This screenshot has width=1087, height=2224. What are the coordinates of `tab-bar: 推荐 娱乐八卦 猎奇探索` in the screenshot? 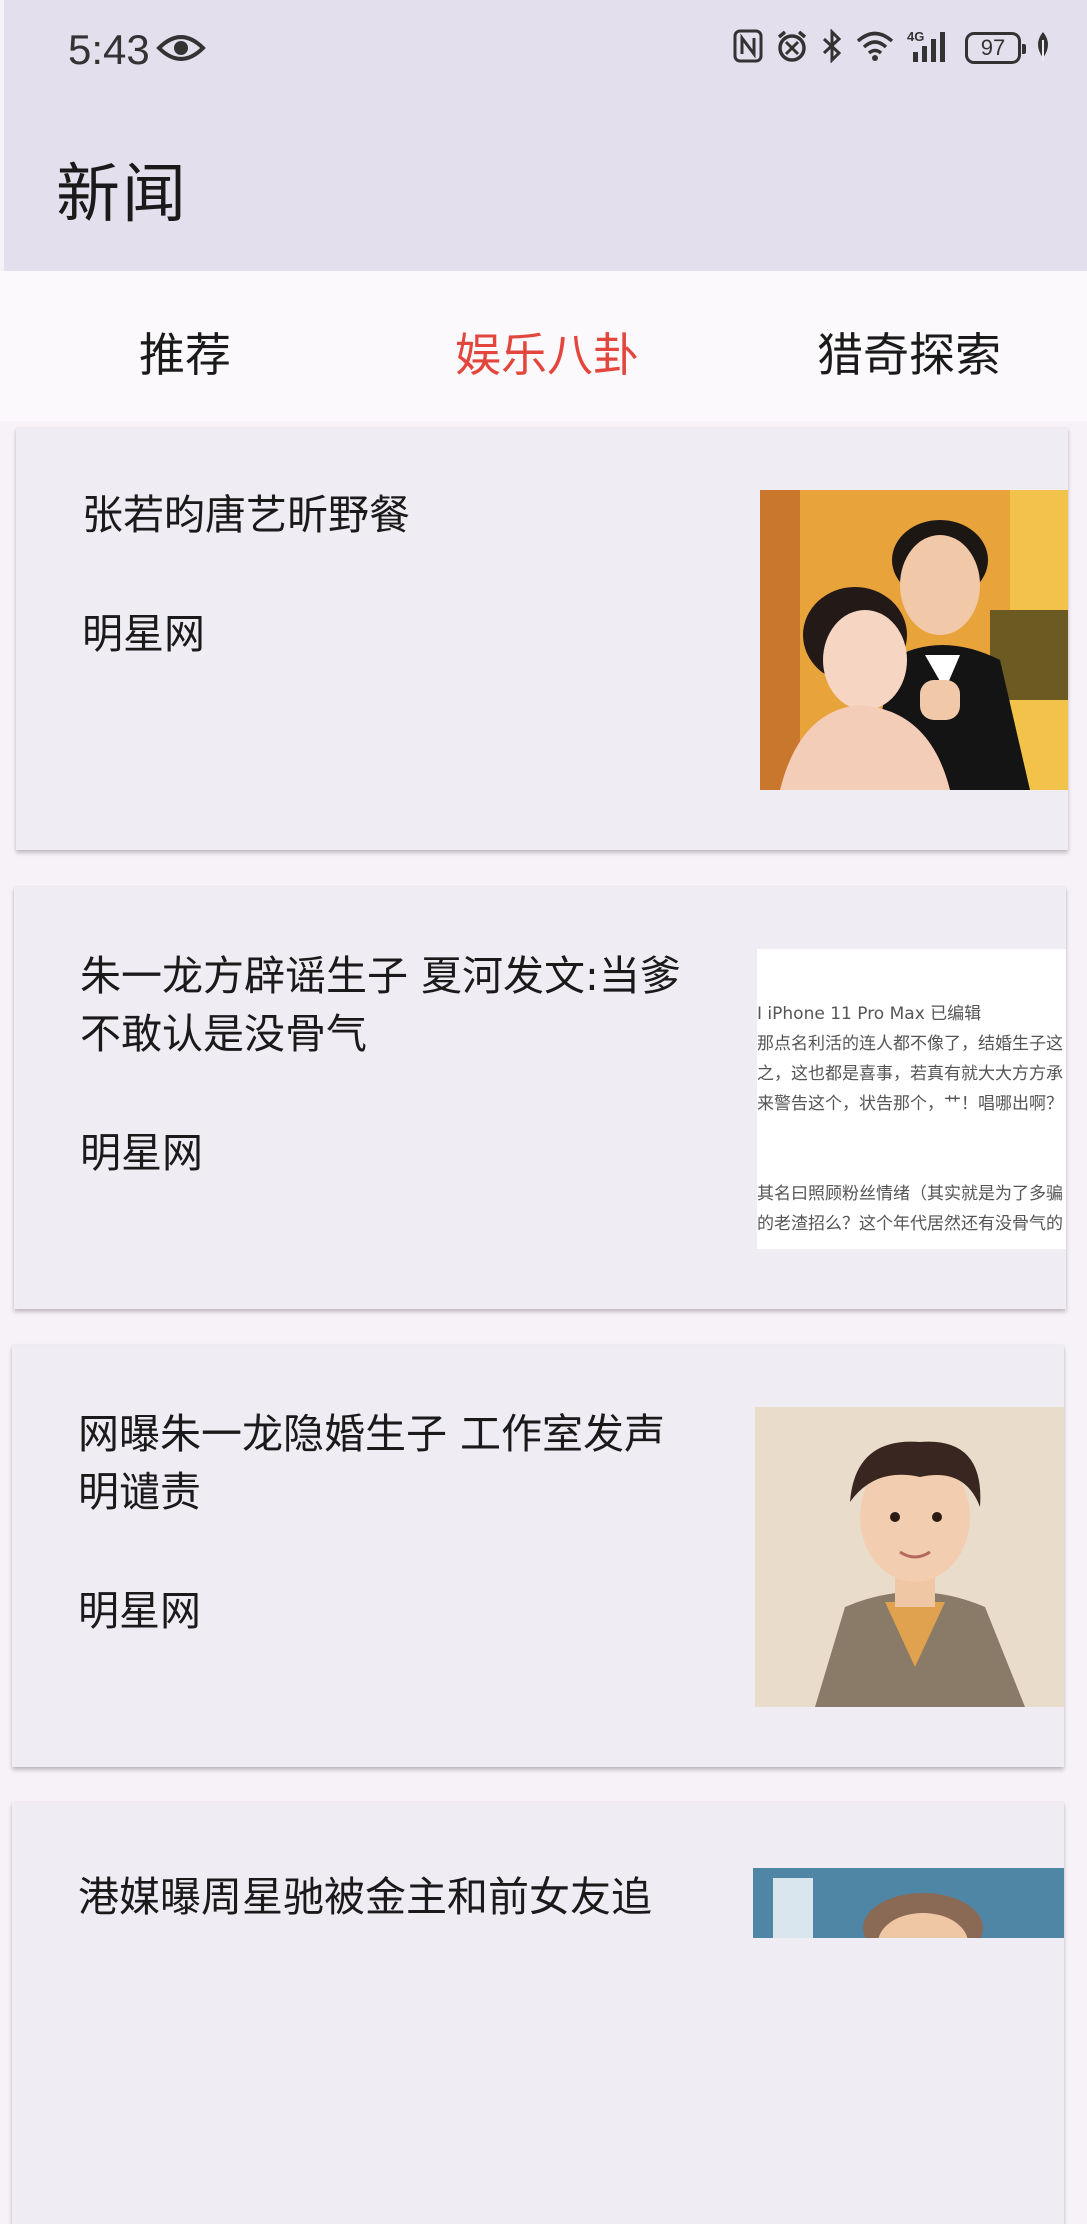 It's located at (543, 346).